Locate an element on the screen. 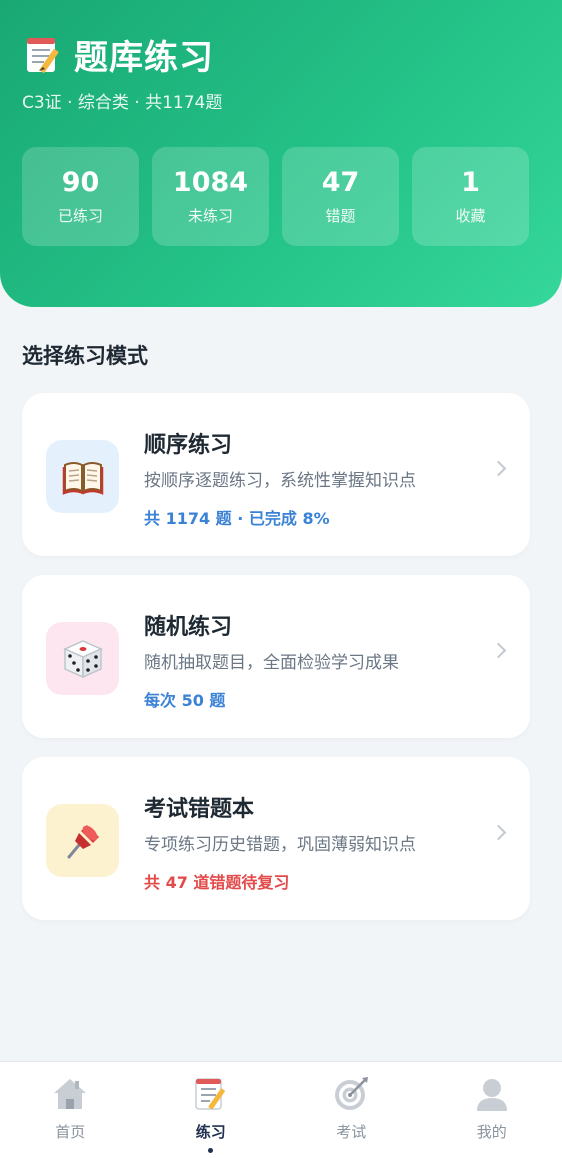 This screenshot has width=562, height=1158. stat-value: 1084 is located at coordinates (210, 183).